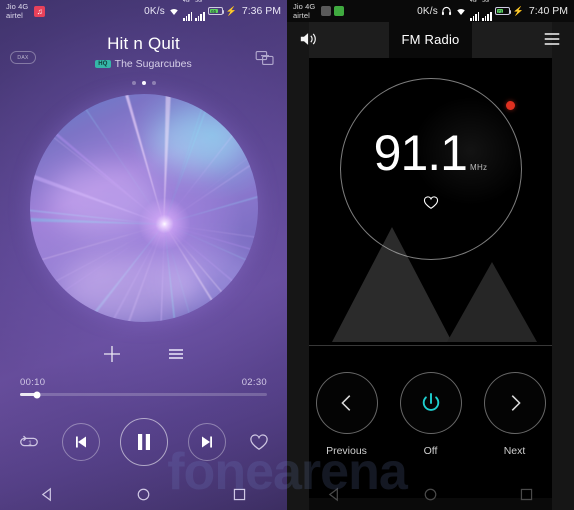 The height and width of the screenshot is (510, 574). What do you see at coordinates (176, 354) in the screenshot?
I see `playlist-icon` at bounding box center [176, 354].